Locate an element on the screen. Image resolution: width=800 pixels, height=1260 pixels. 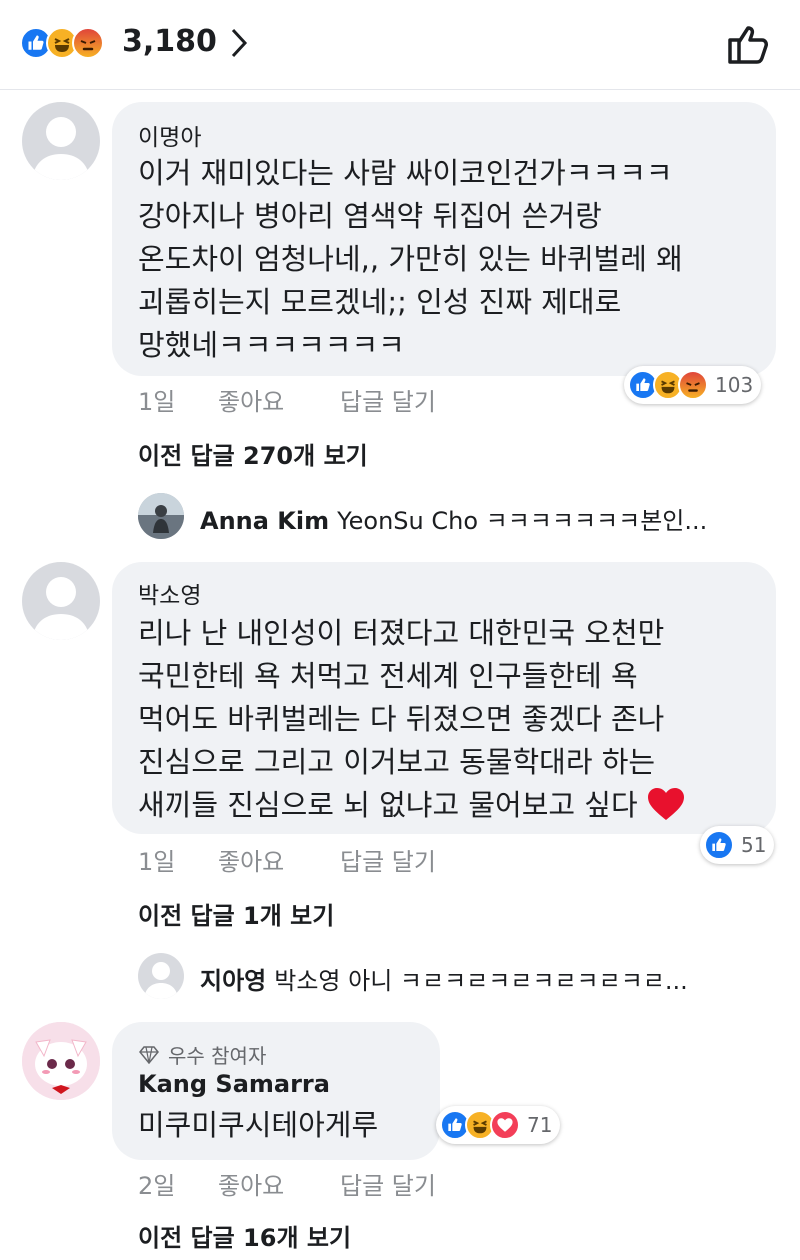
reaction-total: 3,180 is located at coordinates (169, 41).